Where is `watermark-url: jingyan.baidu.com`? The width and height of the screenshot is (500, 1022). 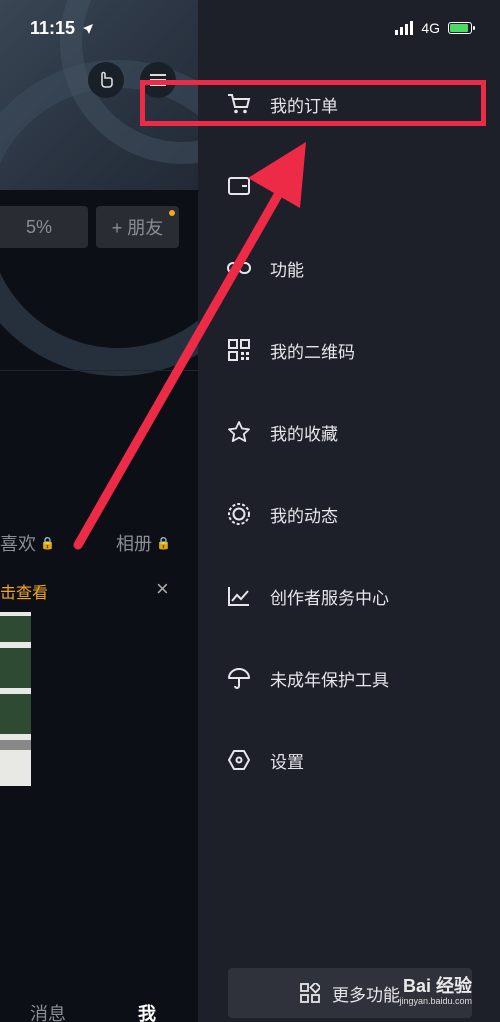
watermark-url: jingyan.baidu.com is located at coordinates (435, 1001).